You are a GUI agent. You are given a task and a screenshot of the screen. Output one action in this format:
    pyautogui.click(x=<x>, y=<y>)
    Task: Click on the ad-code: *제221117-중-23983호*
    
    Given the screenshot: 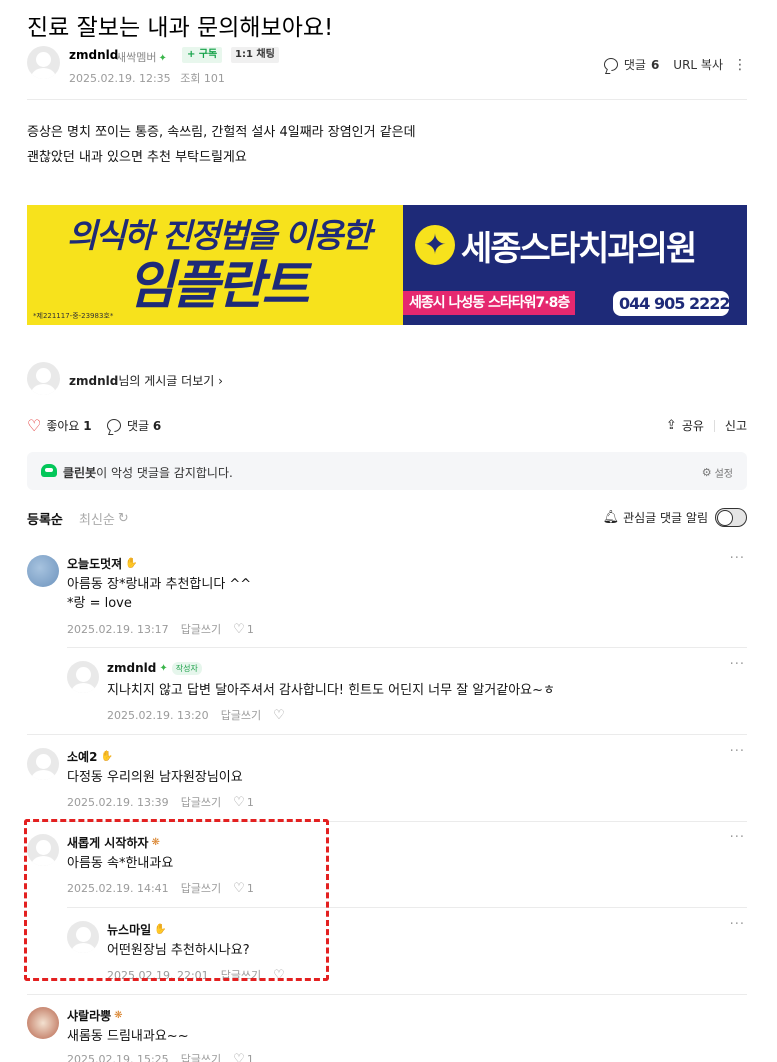 What is the action you would take?
    pyautogui.click(x=73, y=316)
    